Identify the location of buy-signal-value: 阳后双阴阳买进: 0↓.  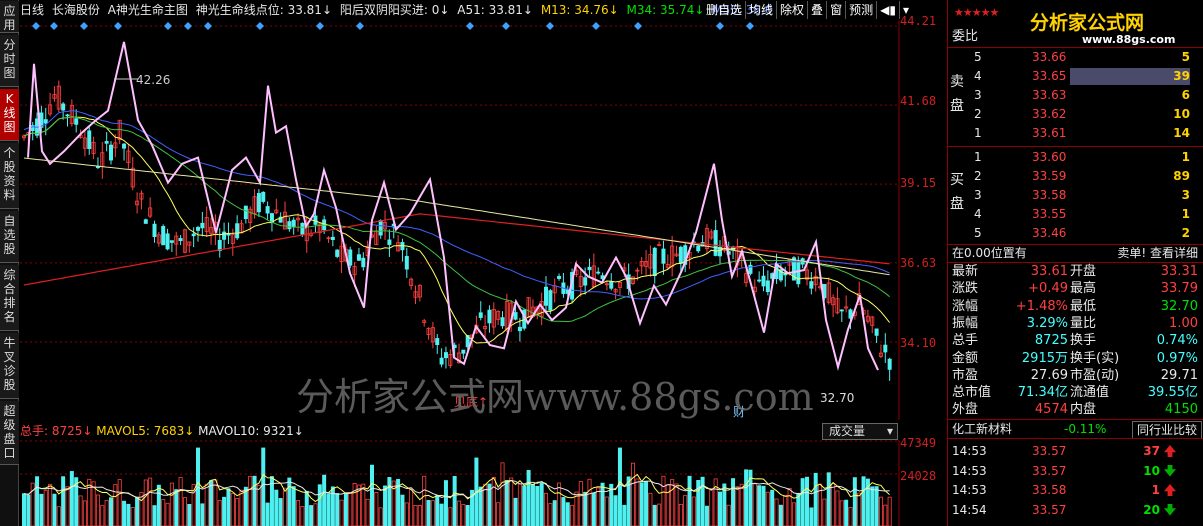
(394, 10).